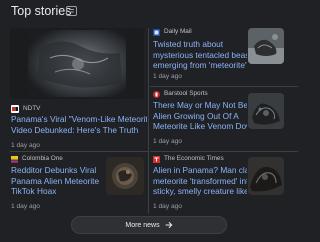 The height and width of the screenshot is (242, 320). Describe the element at coordinates (79, 119) in the screenshot. I see `headline-line: Panama's Viral "Venom-Like Meteorite"` at that location.